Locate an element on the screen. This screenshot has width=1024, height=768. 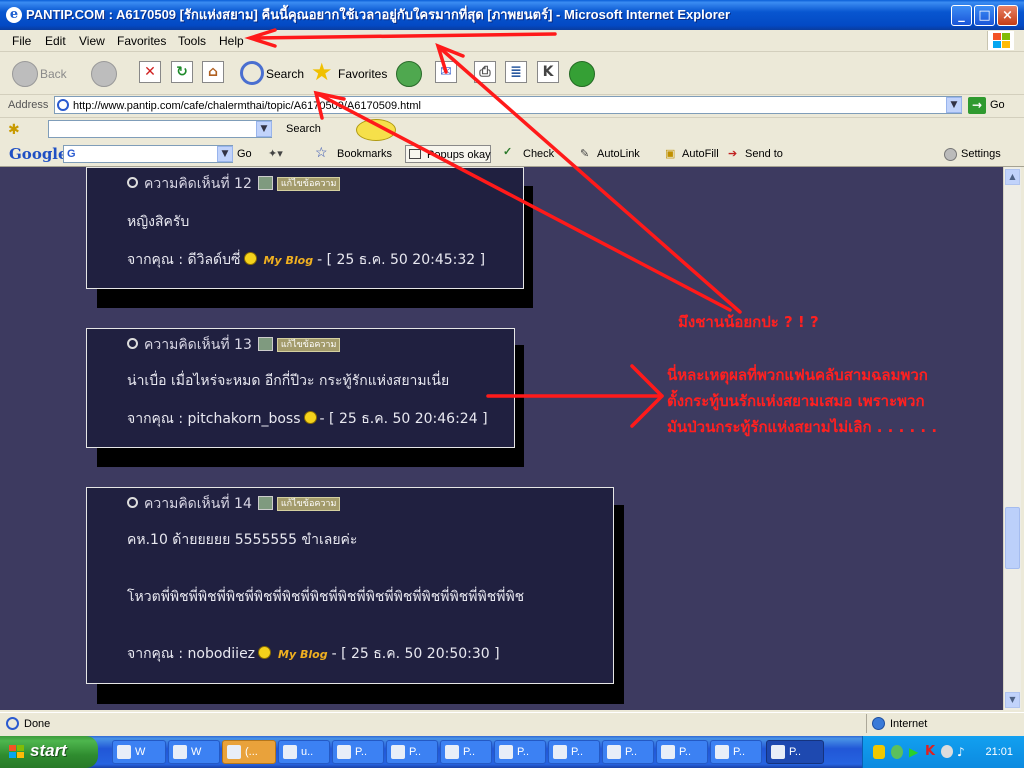
task-label: u.. is located at coordinates (307, 752).